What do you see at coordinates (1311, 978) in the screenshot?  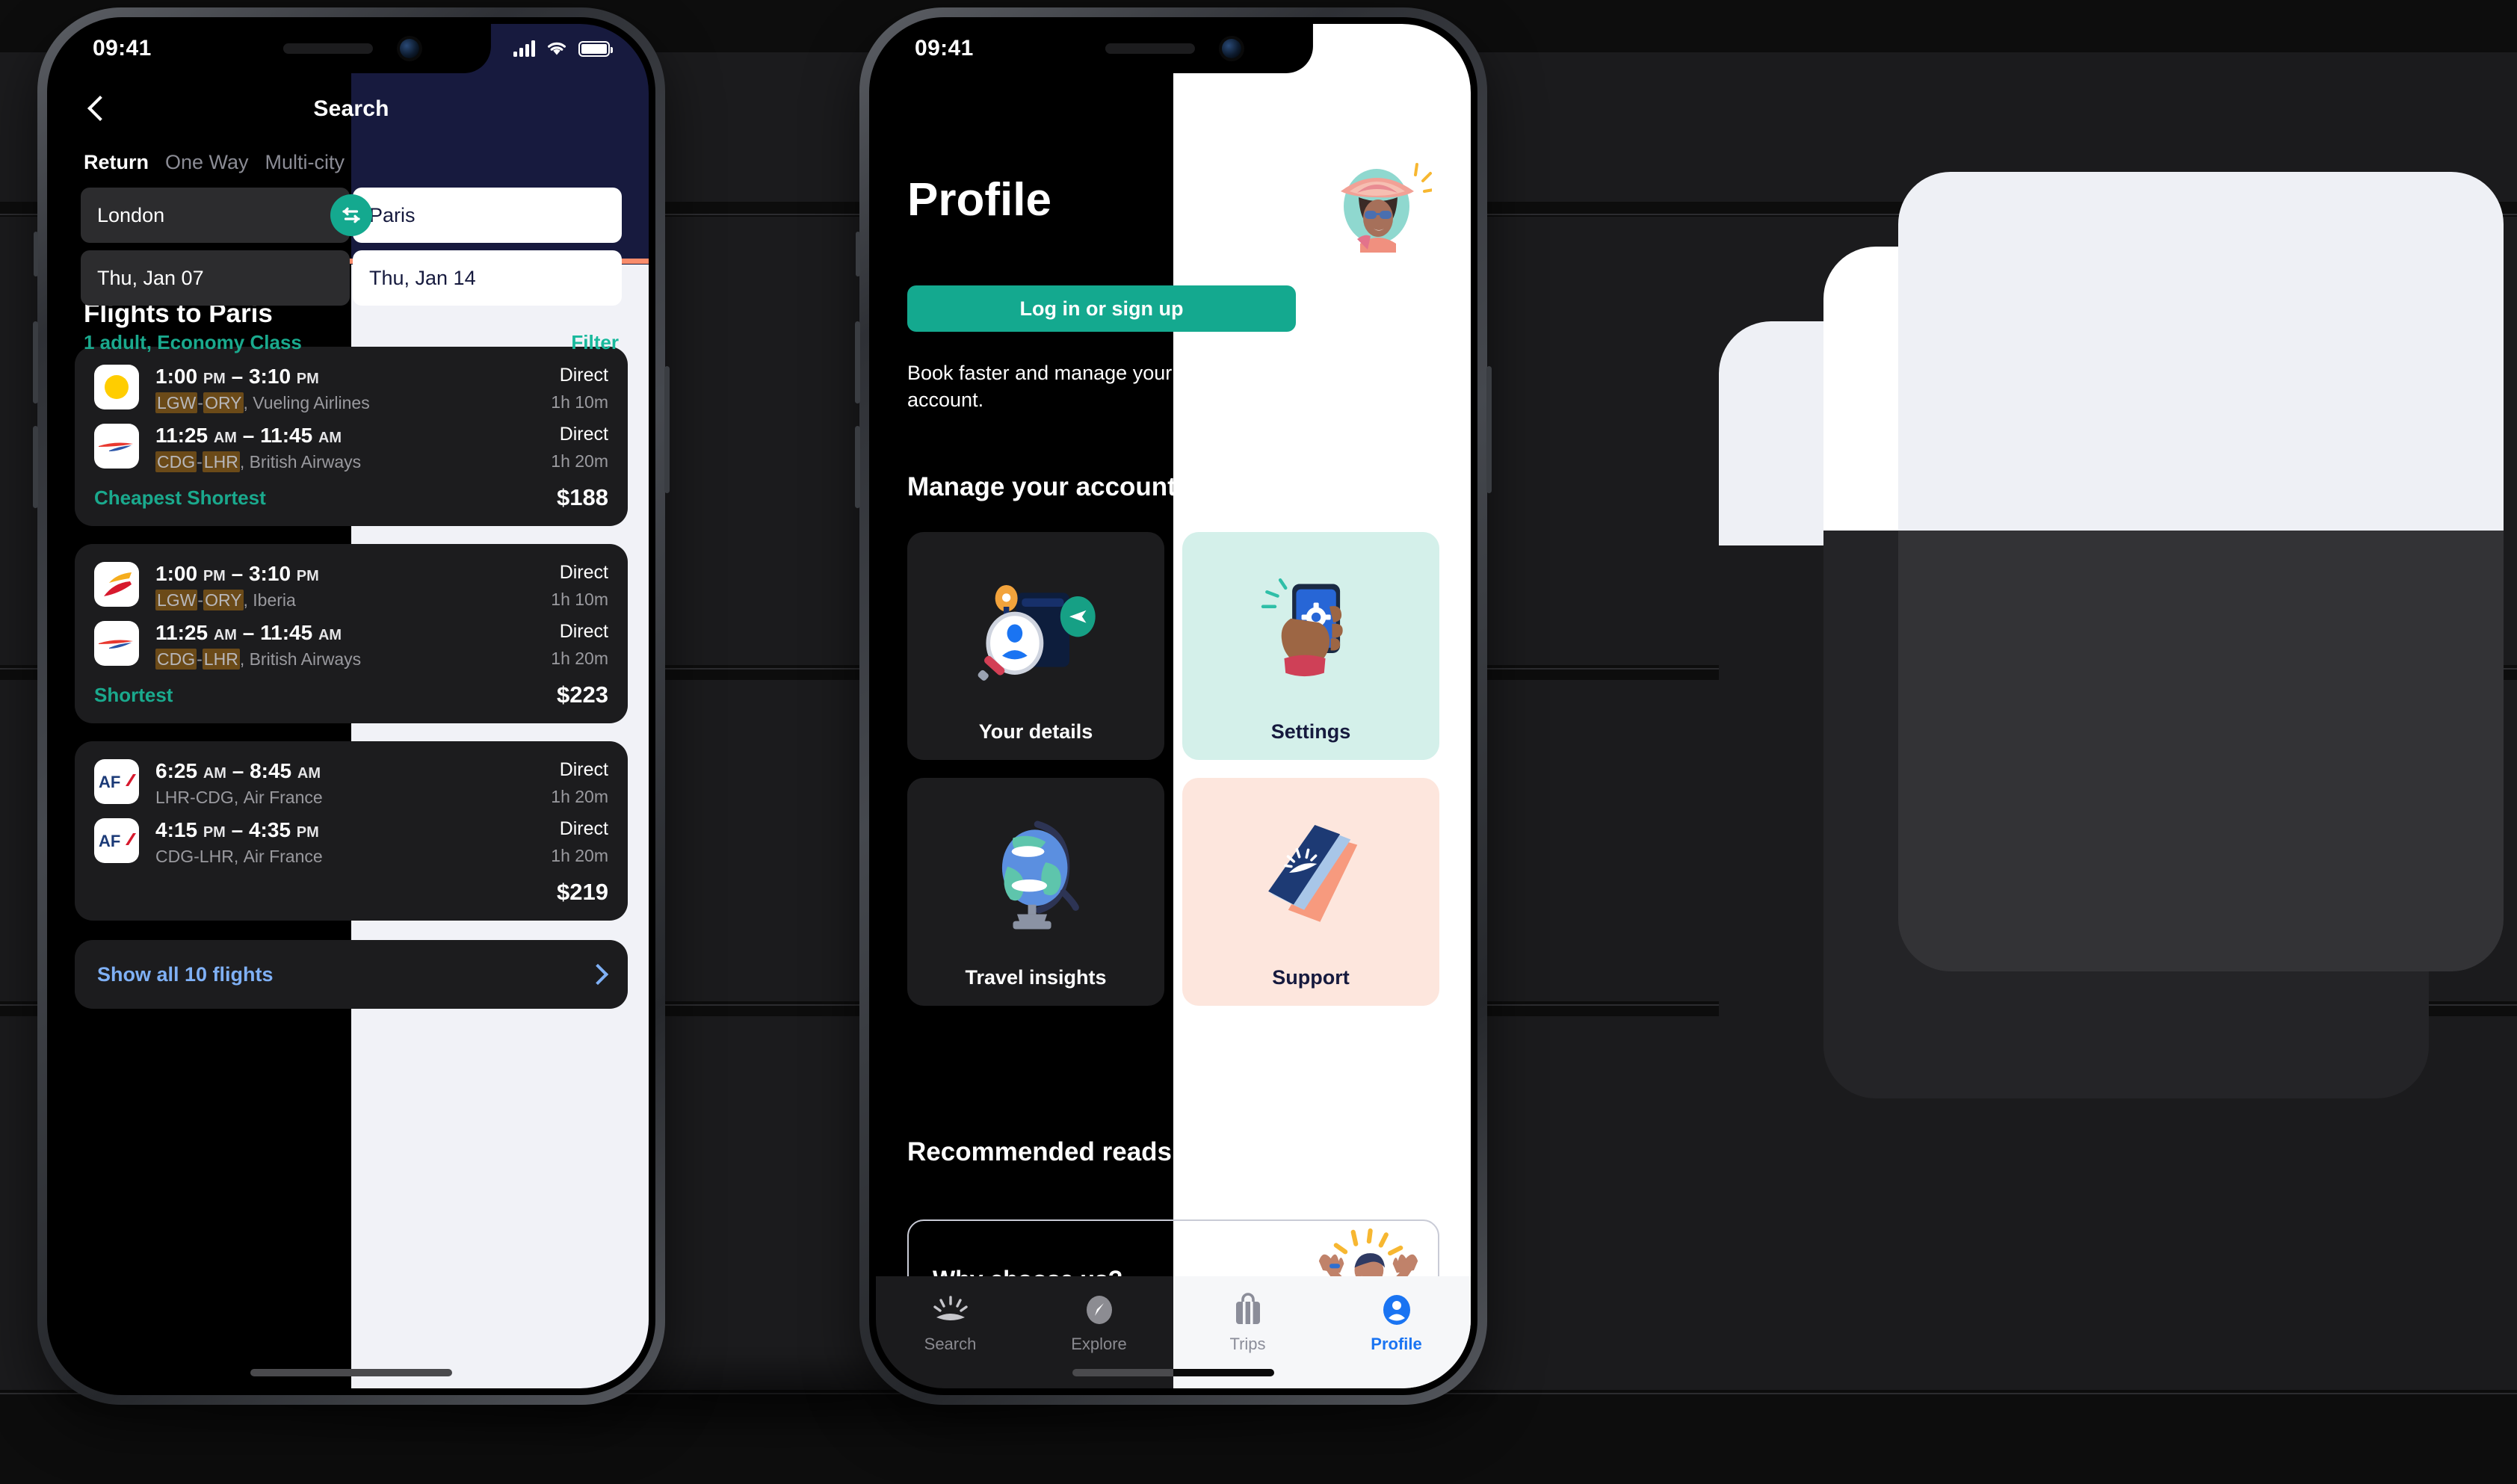 I see `account-card-label: Support` at bounding box center [1311, 978].